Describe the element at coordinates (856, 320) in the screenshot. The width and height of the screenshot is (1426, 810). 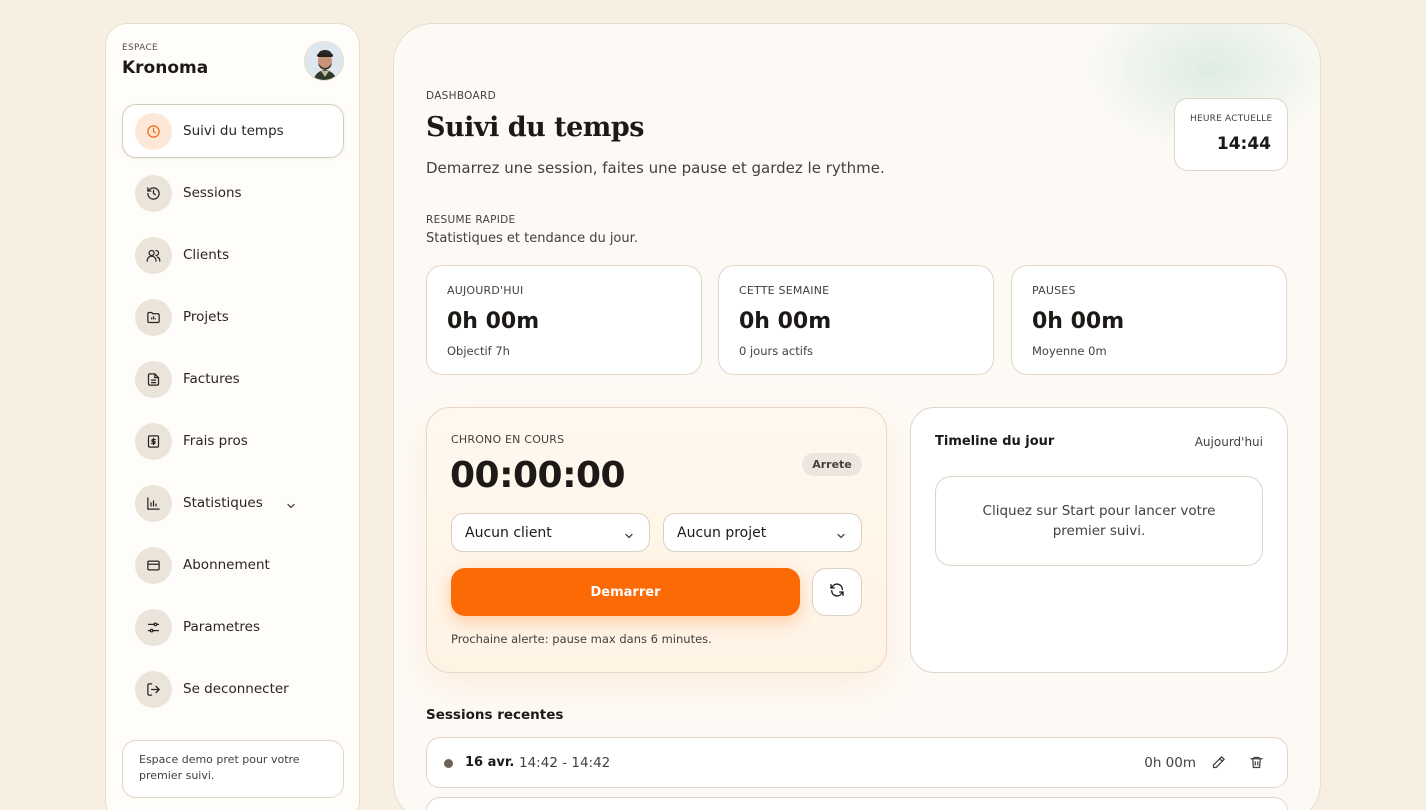
I see `stat-card-week: CETTE SEMAINE 0h 00m 0 jours actifs` at that location.